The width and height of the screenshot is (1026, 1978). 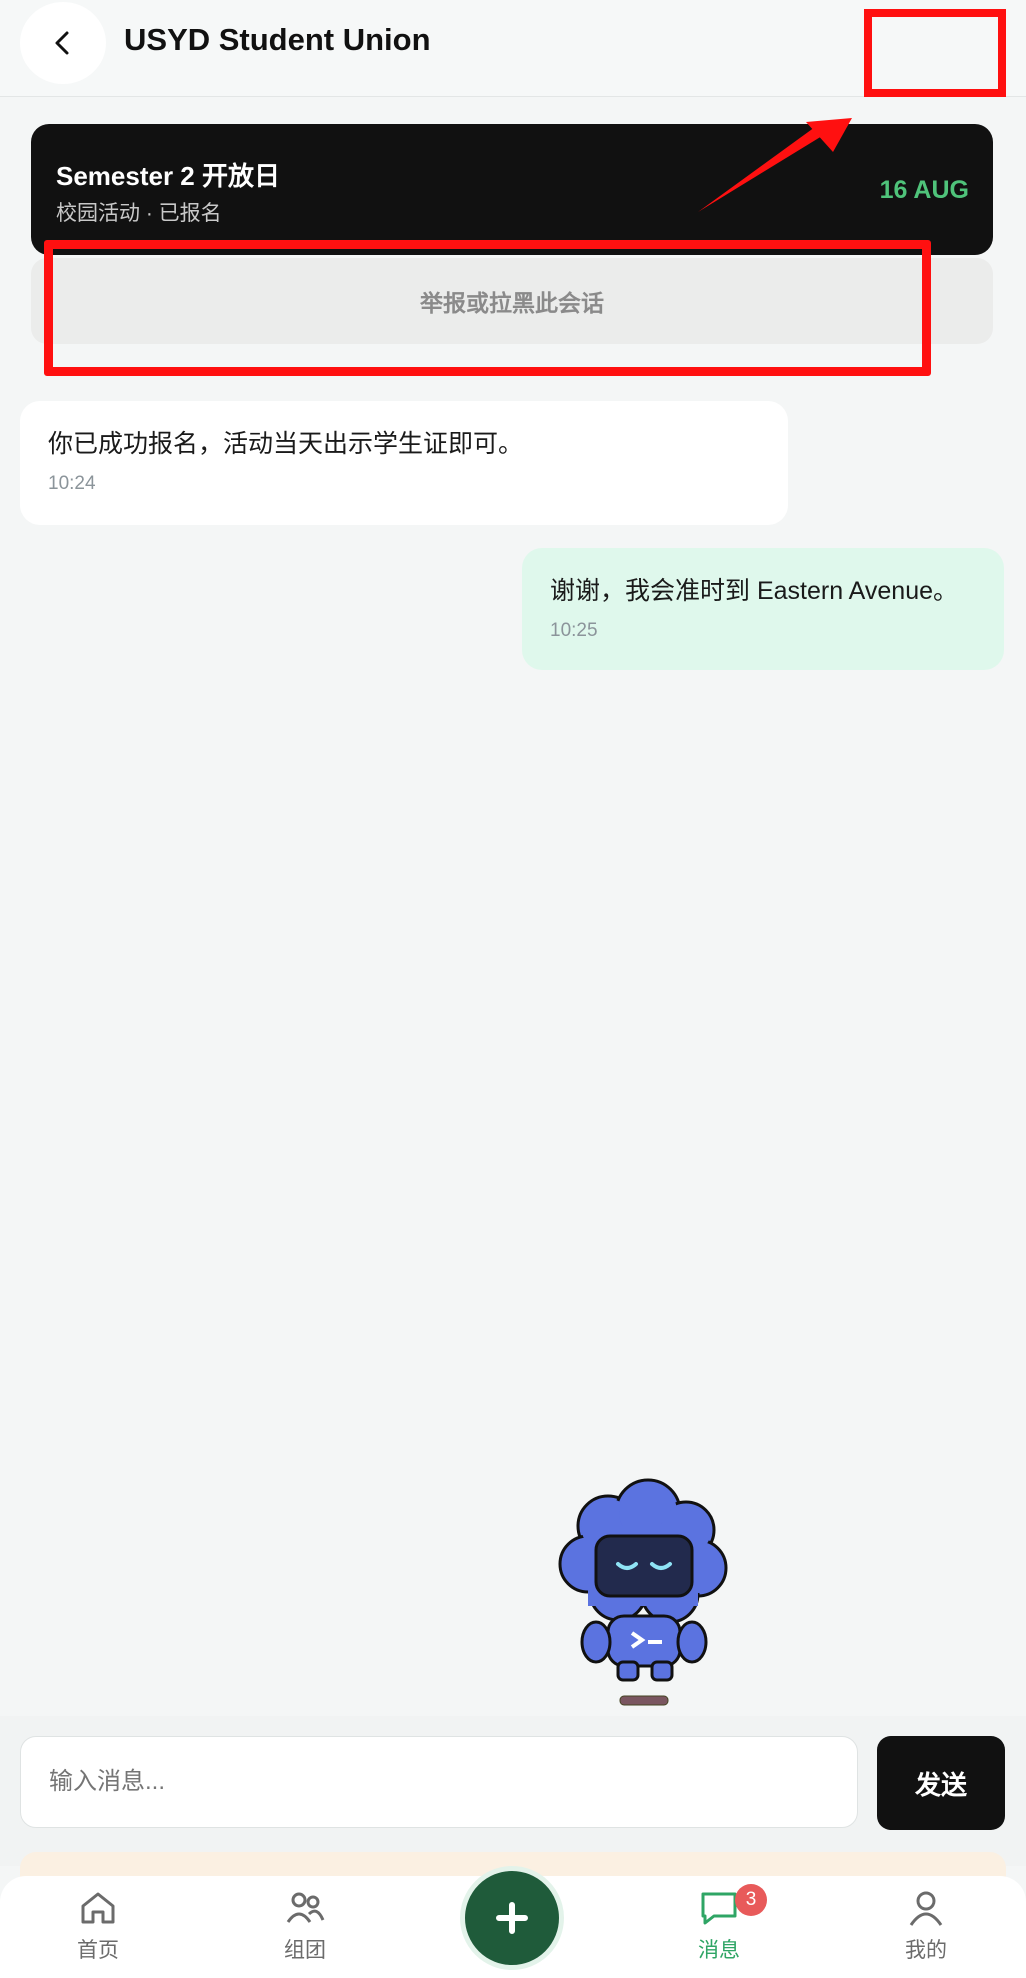 I want to click on nav-label-messages: 消息, so click(x=719, y=1950).